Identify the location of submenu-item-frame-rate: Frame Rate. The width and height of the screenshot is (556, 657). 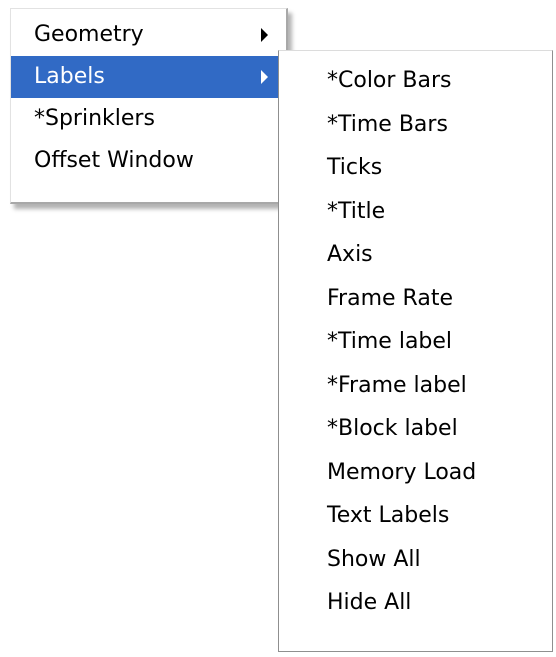
(415, 299).